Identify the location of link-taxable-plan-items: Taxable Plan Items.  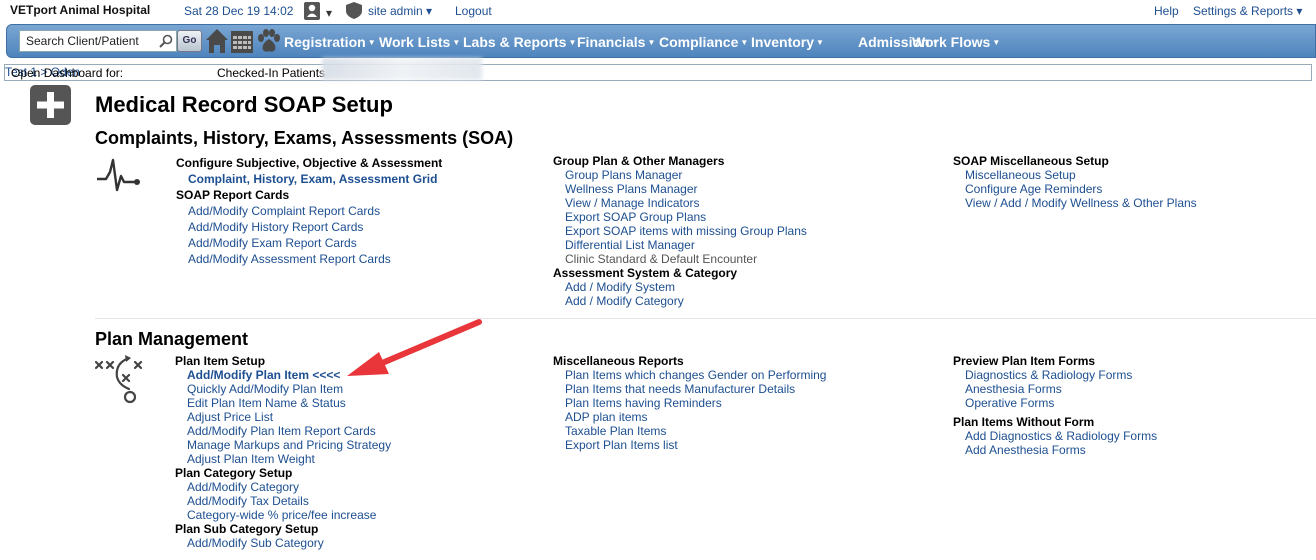
(689, 431).